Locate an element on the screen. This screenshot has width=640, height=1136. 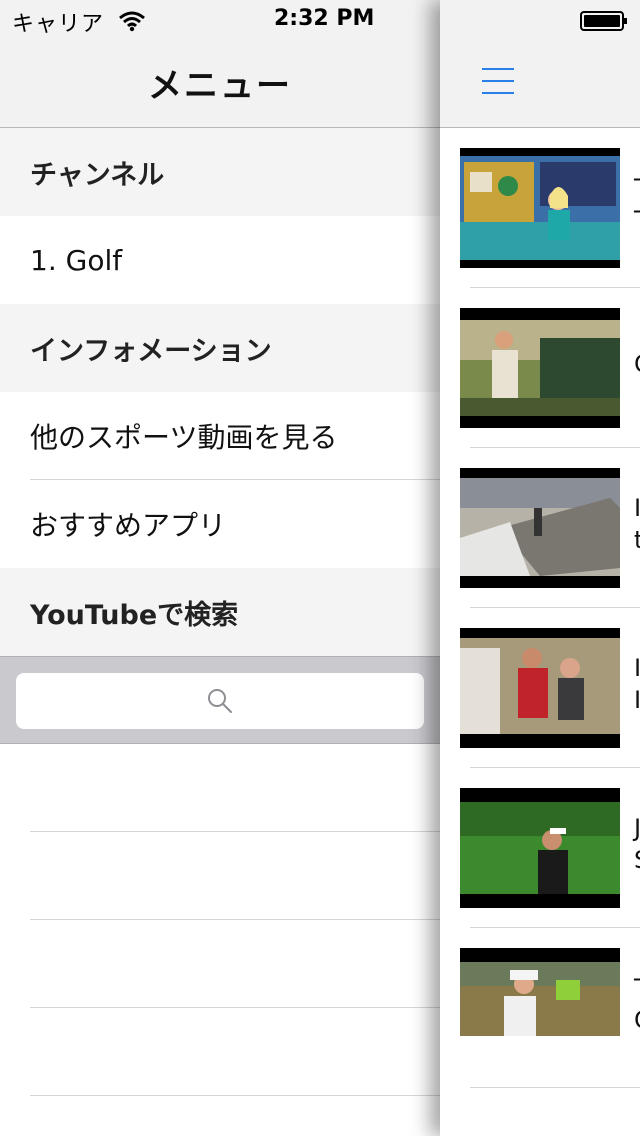
video-row: C is located at coordinates (540, 368).